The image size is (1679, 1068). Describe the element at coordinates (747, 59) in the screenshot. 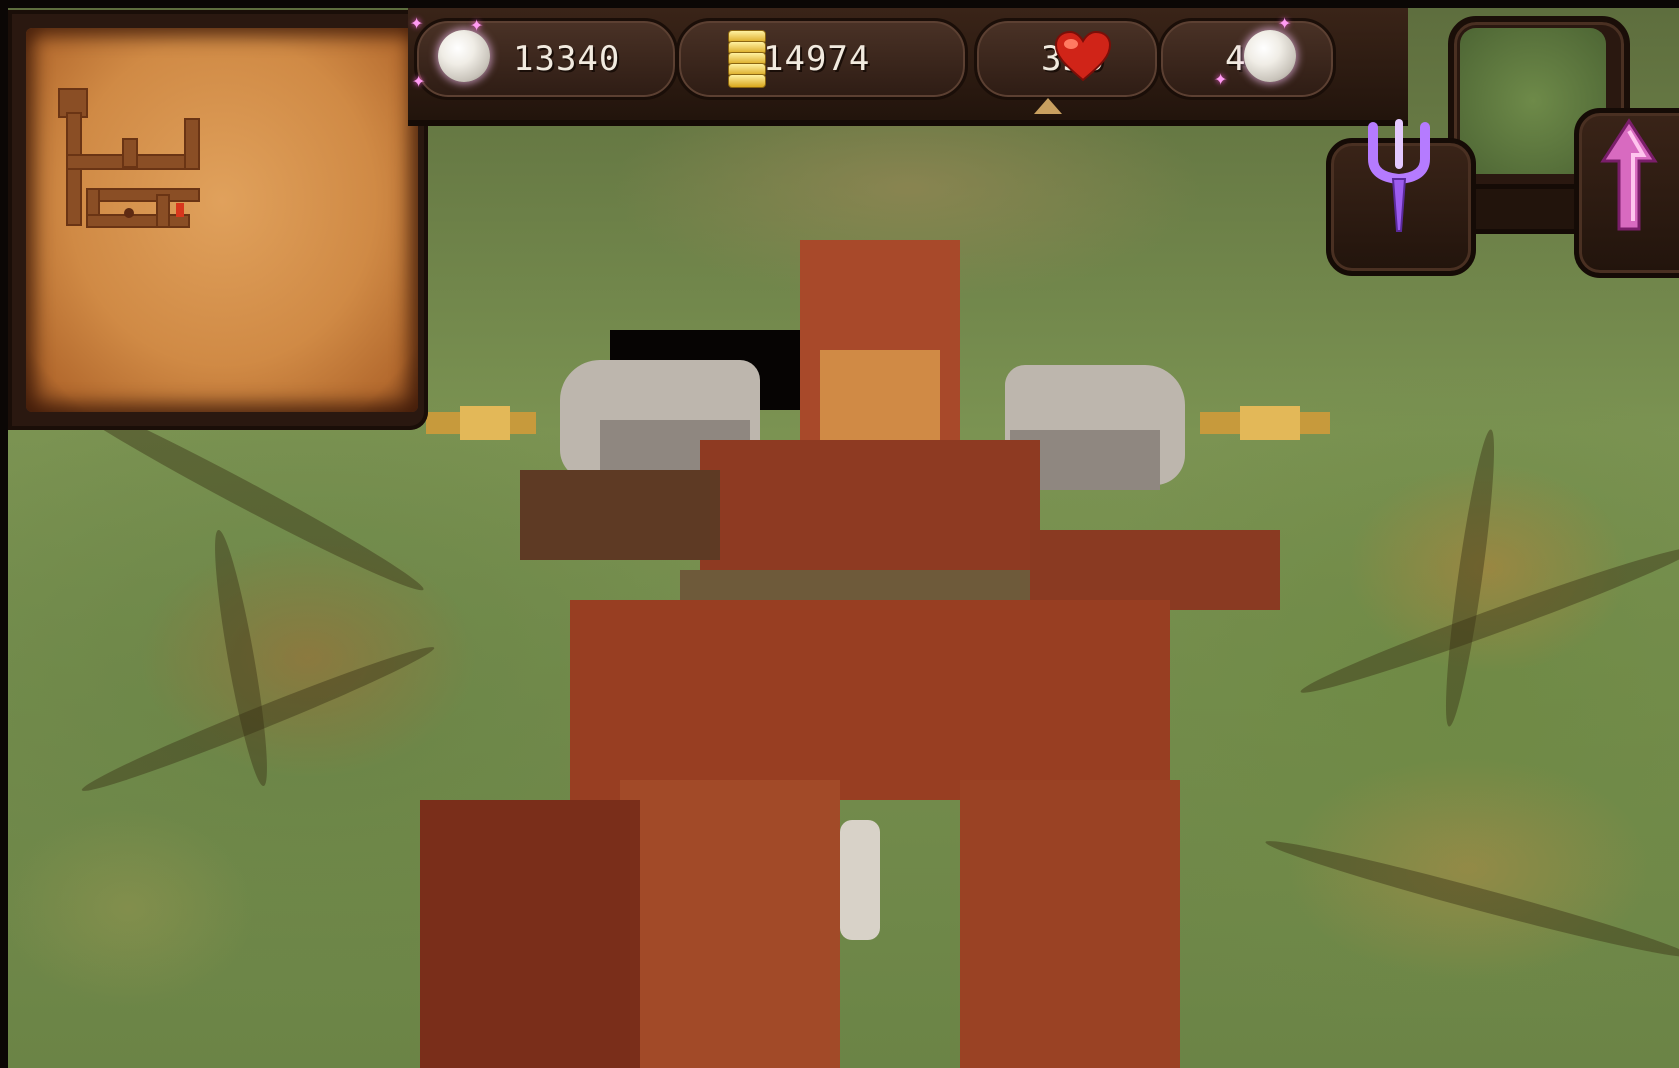

I see `gold-coin-stack-icon` at that location.